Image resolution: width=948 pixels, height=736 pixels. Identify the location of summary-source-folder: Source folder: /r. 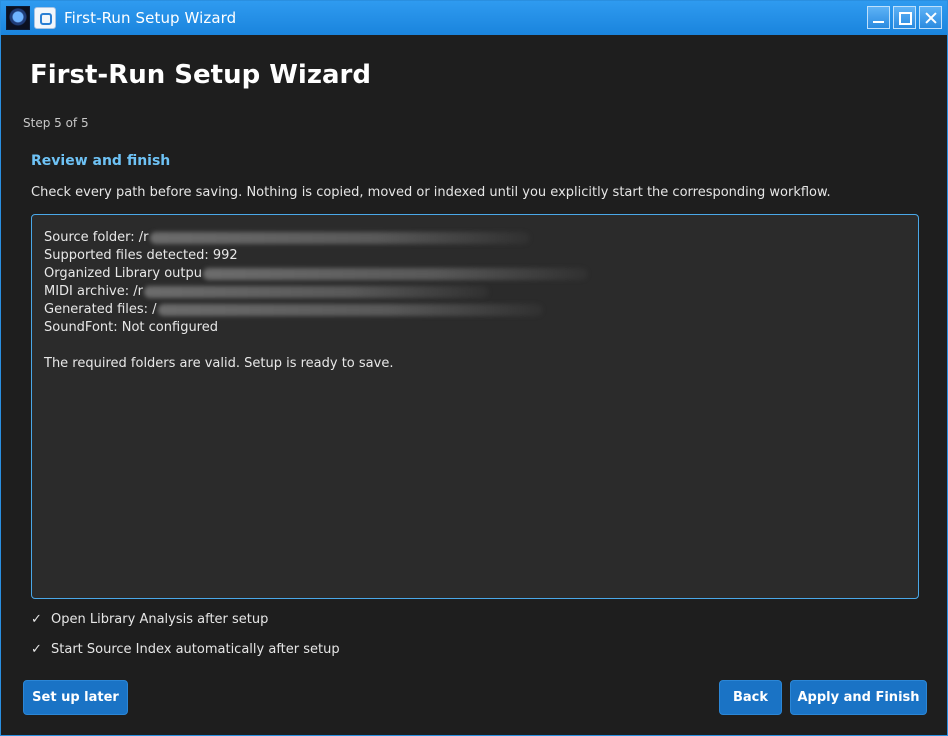
(475, 238).